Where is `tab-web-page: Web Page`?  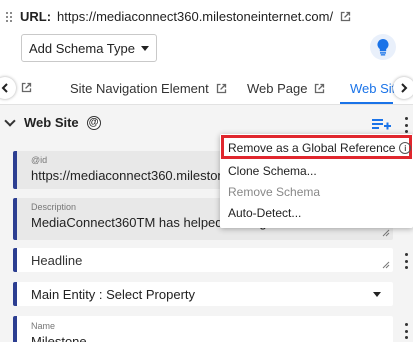
tab-web-page: Web Page is located at coordinates (286, 88).